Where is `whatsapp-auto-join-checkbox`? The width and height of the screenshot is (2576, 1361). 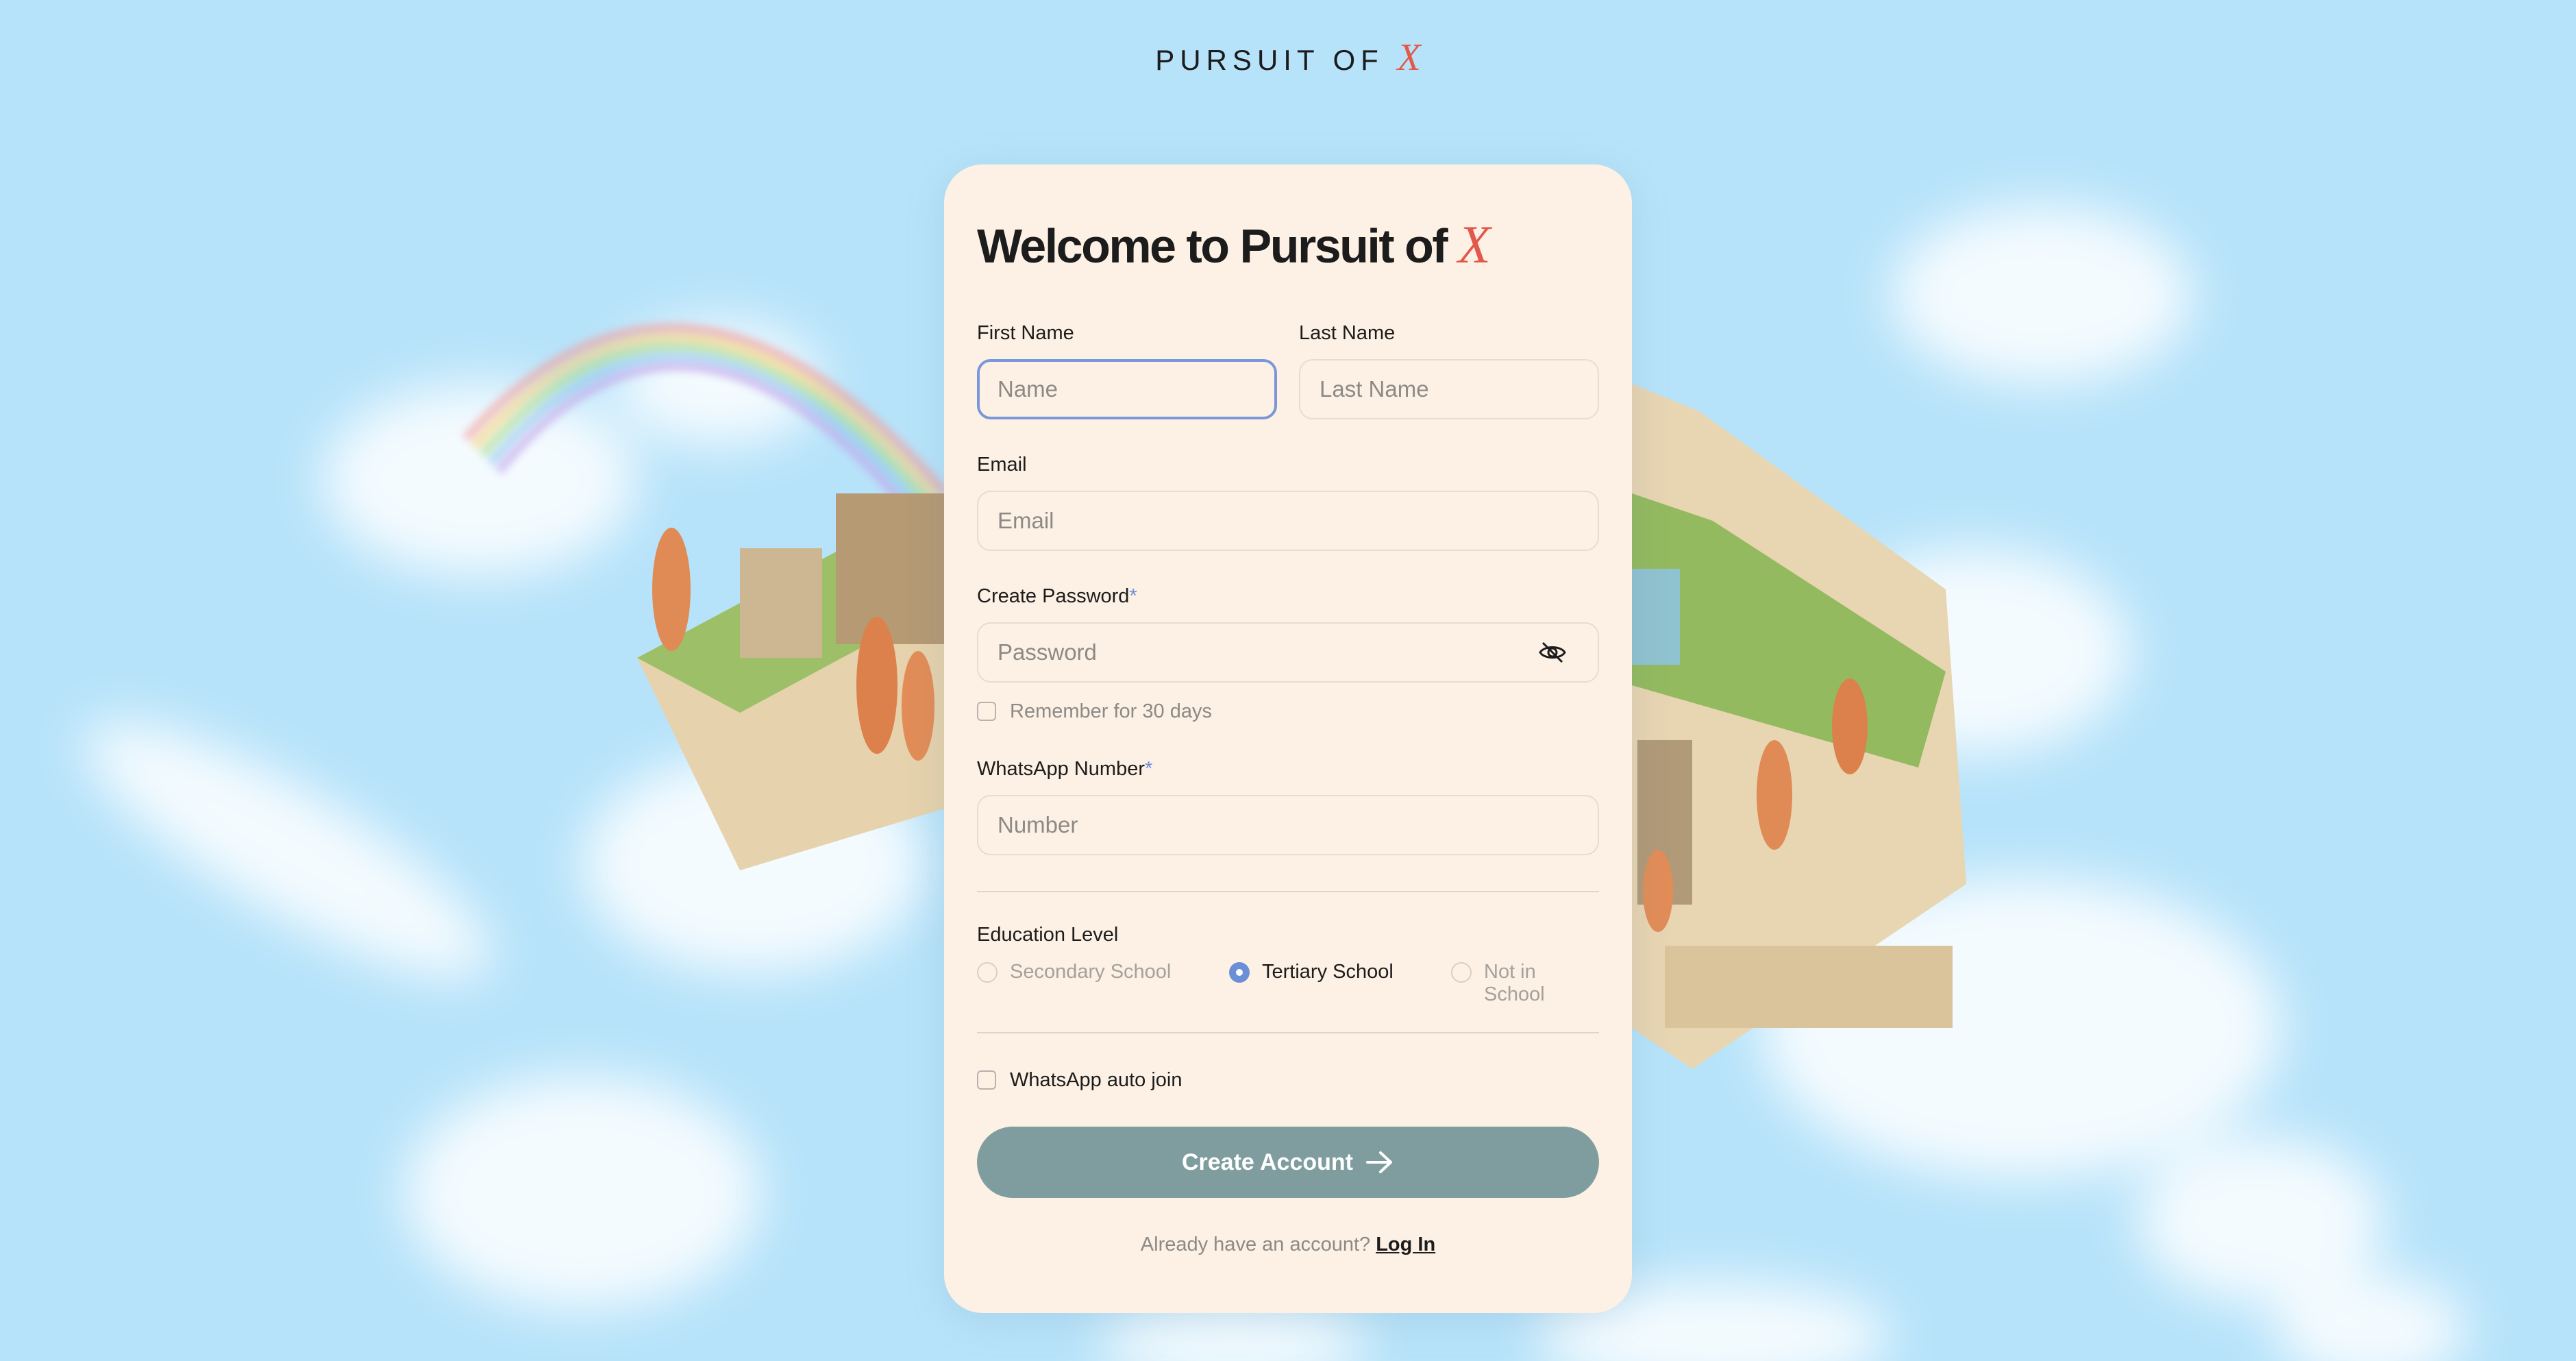
whatsapp-auto-join-checkbox is located at coordinates (986, 1080).